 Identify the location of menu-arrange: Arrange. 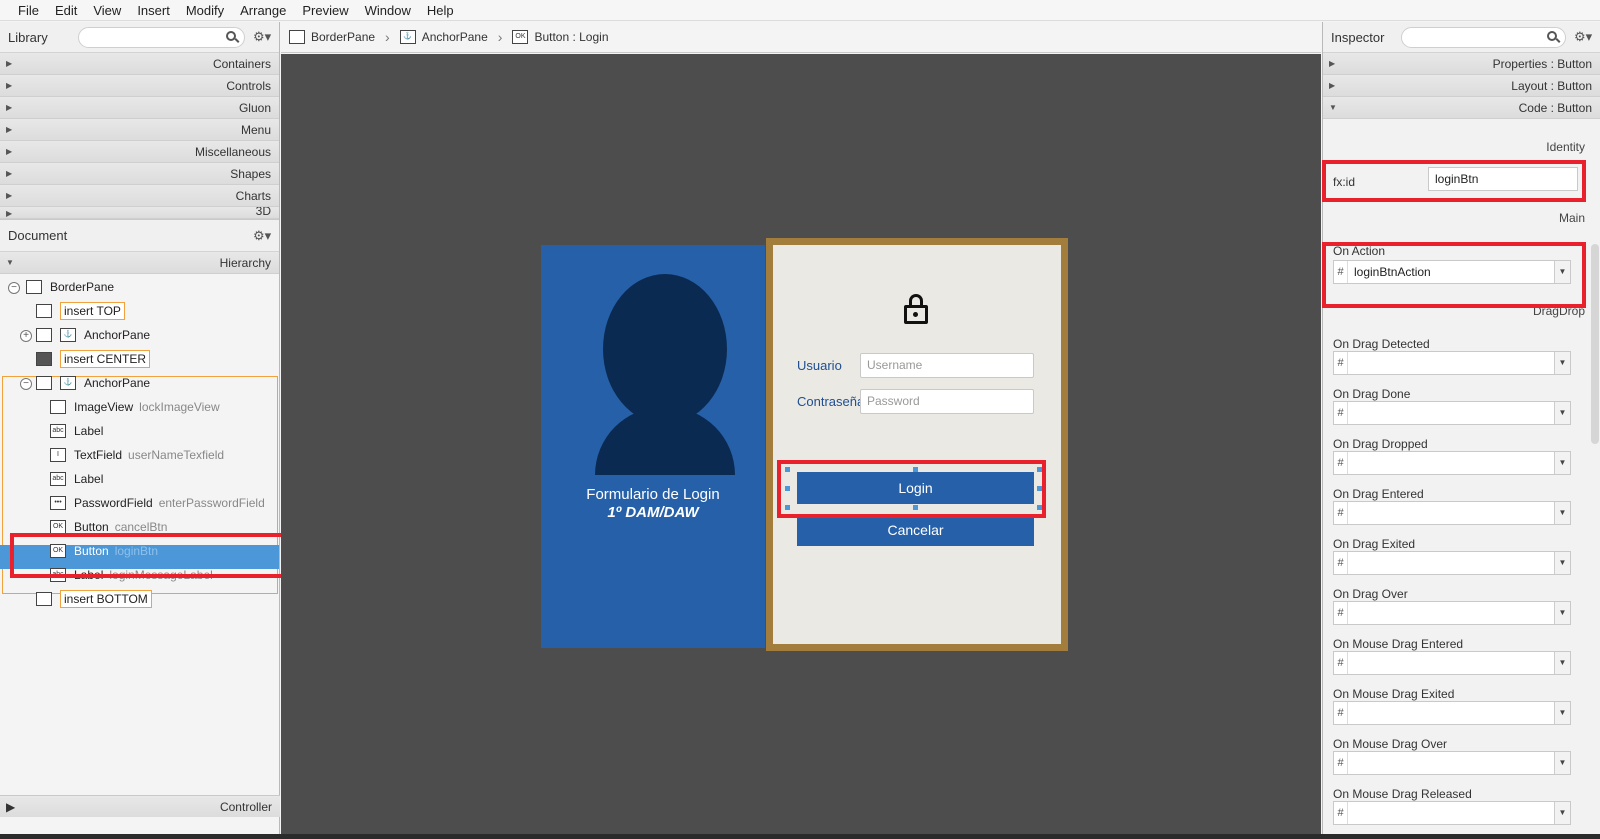
(263, 10).